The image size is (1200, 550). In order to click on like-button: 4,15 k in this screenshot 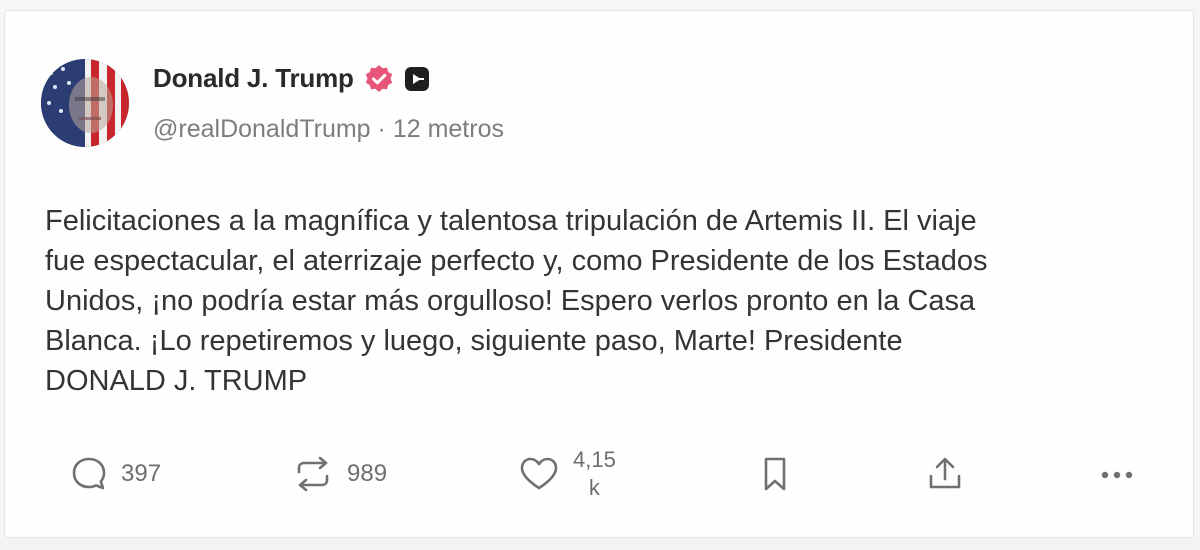, I will do `click(566, 474)`.